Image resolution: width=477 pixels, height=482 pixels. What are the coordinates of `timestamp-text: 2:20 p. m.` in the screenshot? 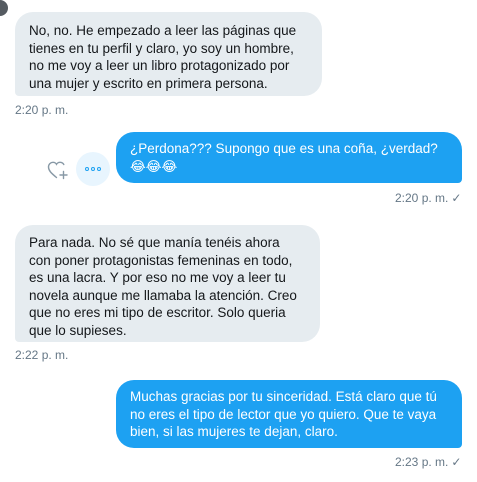 It's located at (422, 198).